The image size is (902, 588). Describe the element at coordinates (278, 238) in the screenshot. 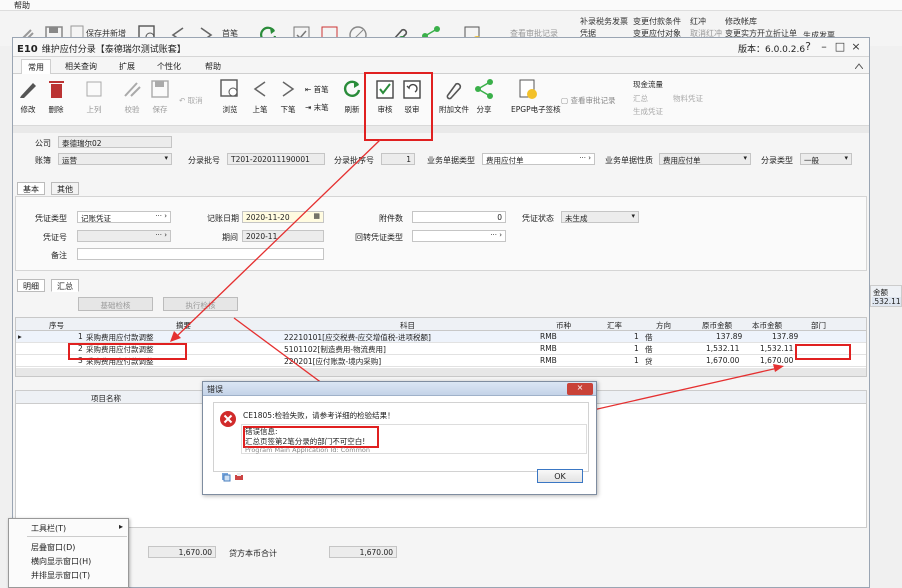

I see `arrow-line` at that location.